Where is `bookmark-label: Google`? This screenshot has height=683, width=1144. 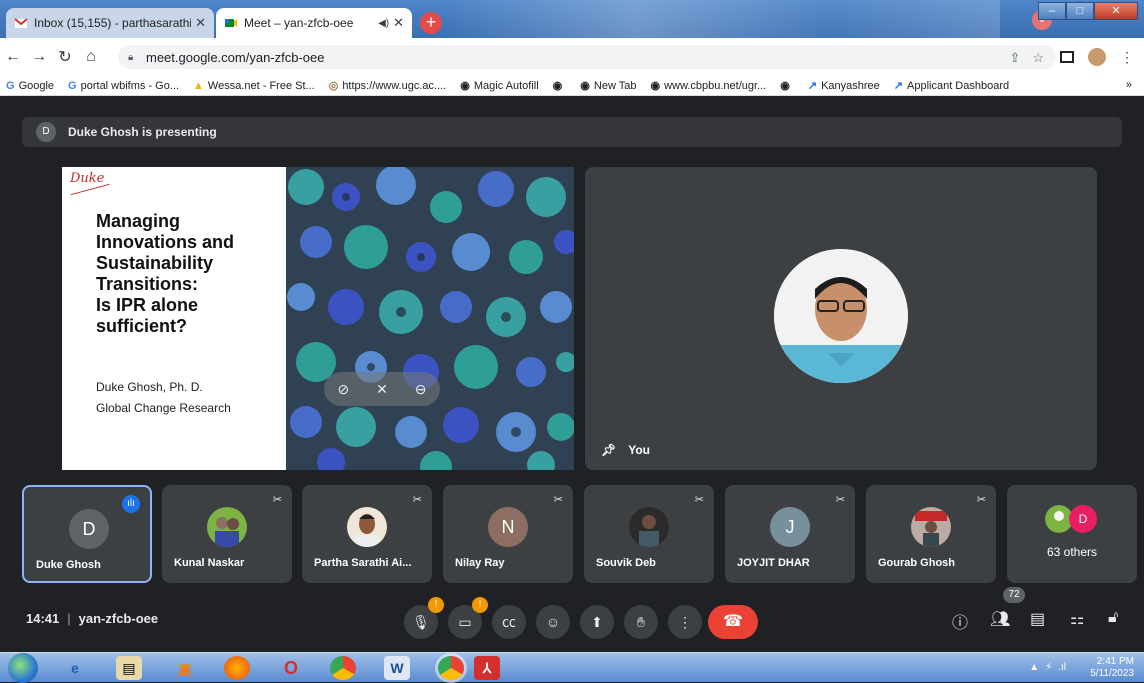 bookmark-label: Google is located at coordinates (36, 85).